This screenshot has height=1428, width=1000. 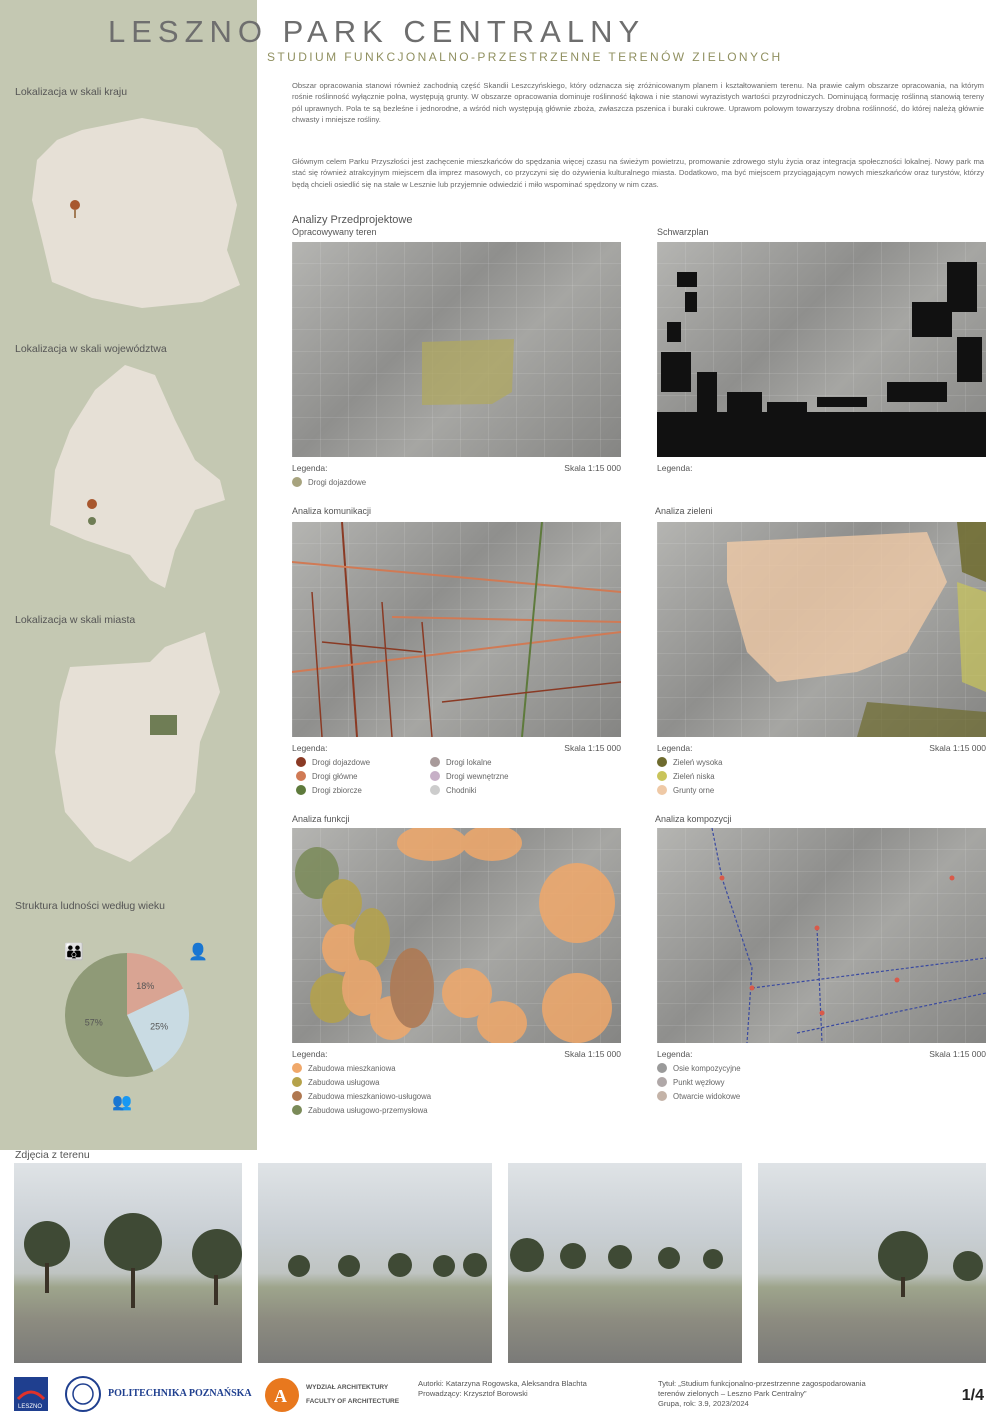 I want to click on legend-item: Zabudowa usługowa, so click(x=336, y=1082).